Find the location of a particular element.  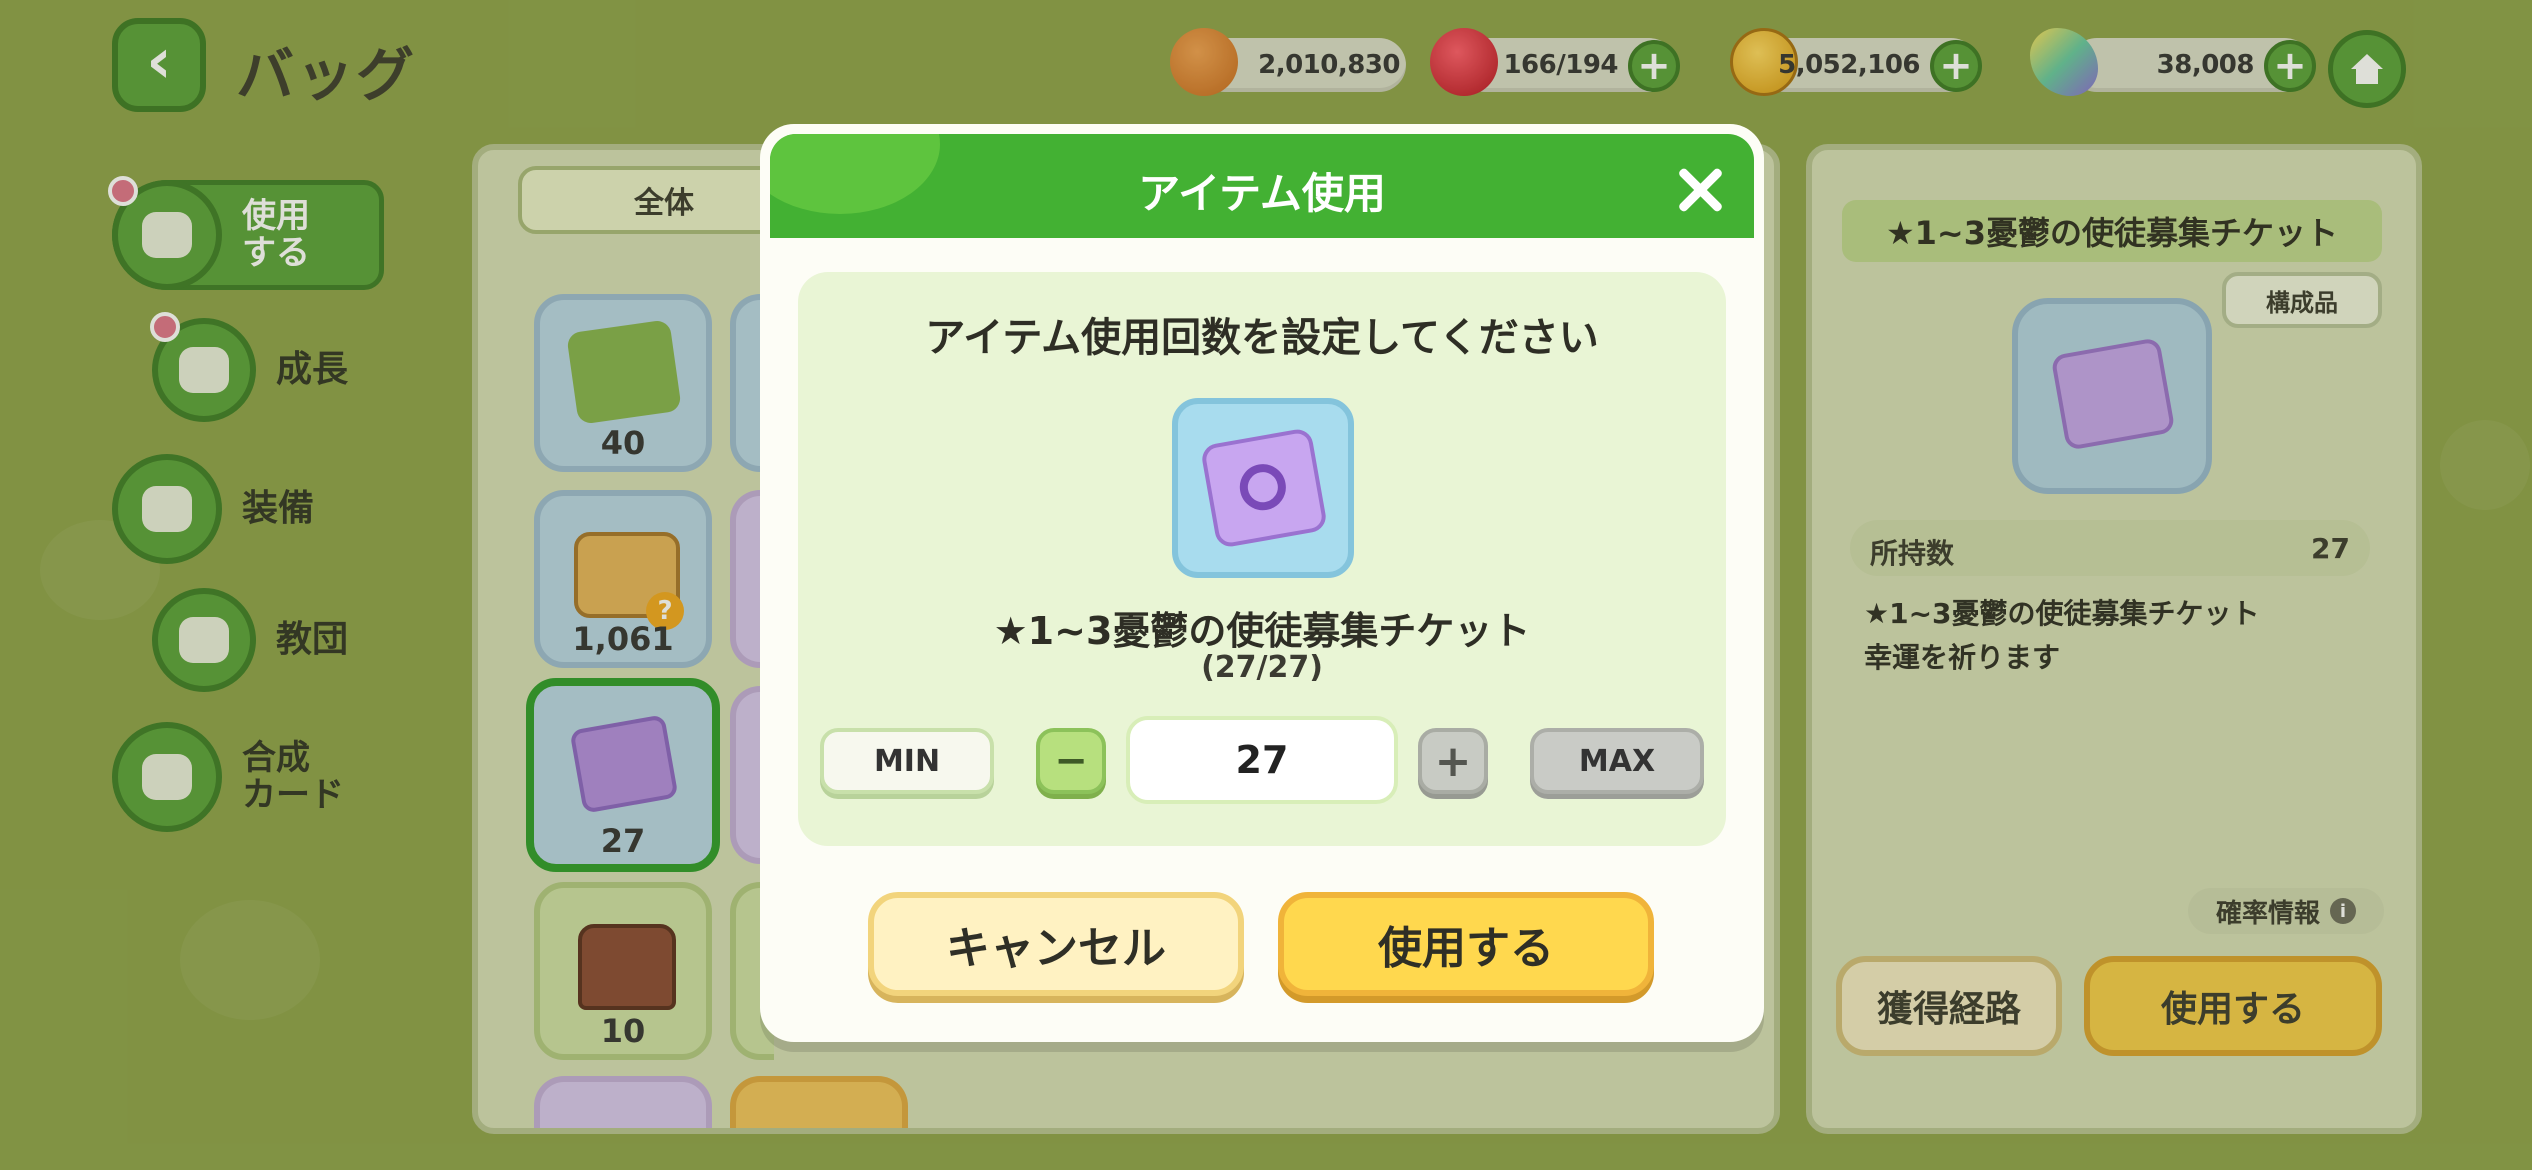

decrement-button: − is located at coordinates (1071, 761).